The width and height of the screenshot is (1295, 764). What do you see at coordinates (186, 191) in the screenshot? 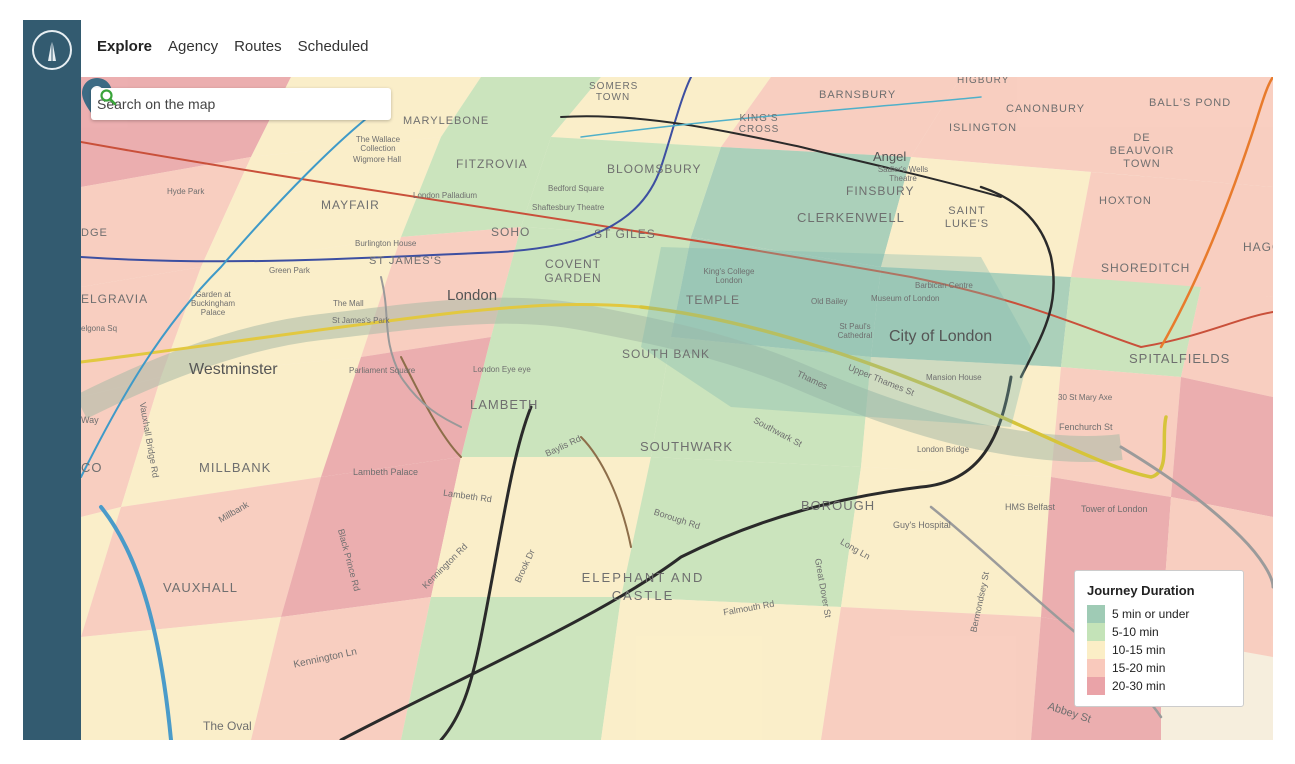
I see `label-hyde-park: Hyde Park` at bounding box center [186, 191].